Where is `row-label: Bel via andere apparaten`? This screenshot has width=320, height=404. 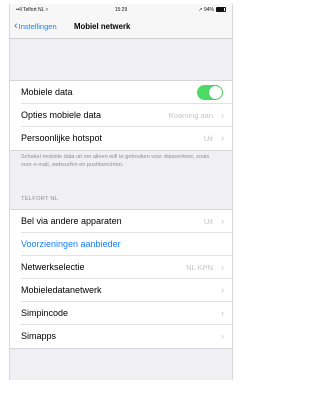
row-label: Bel via andere apparaten is located at coordinates (71, 221).